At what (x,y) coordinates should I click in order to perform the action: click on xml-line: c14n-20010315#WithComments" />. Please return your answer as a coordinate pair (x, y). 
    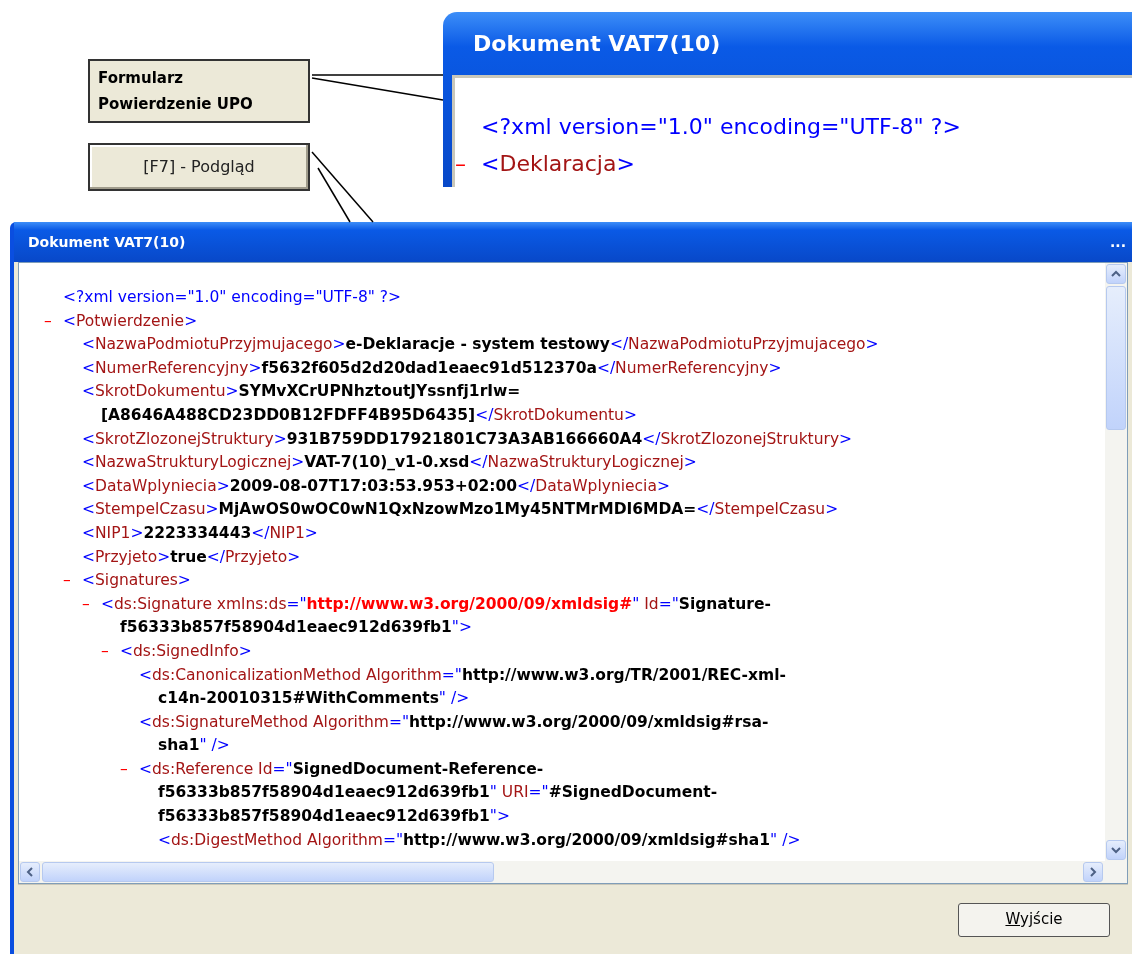
    Looking at the image, I should click on (314, 699).